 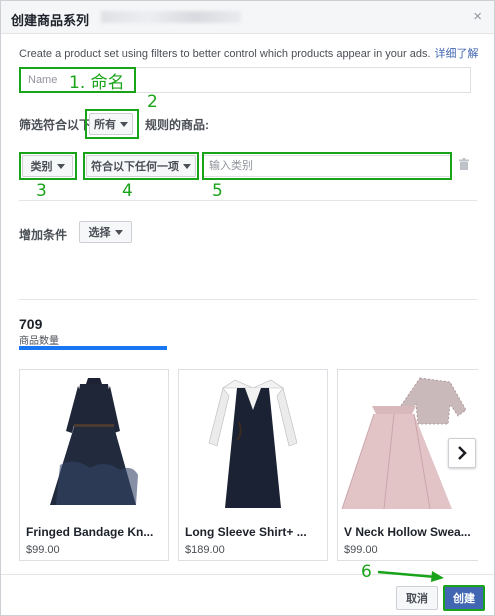 I want to click on add-condition-label: 增加条件, so click(x=43, y=235).